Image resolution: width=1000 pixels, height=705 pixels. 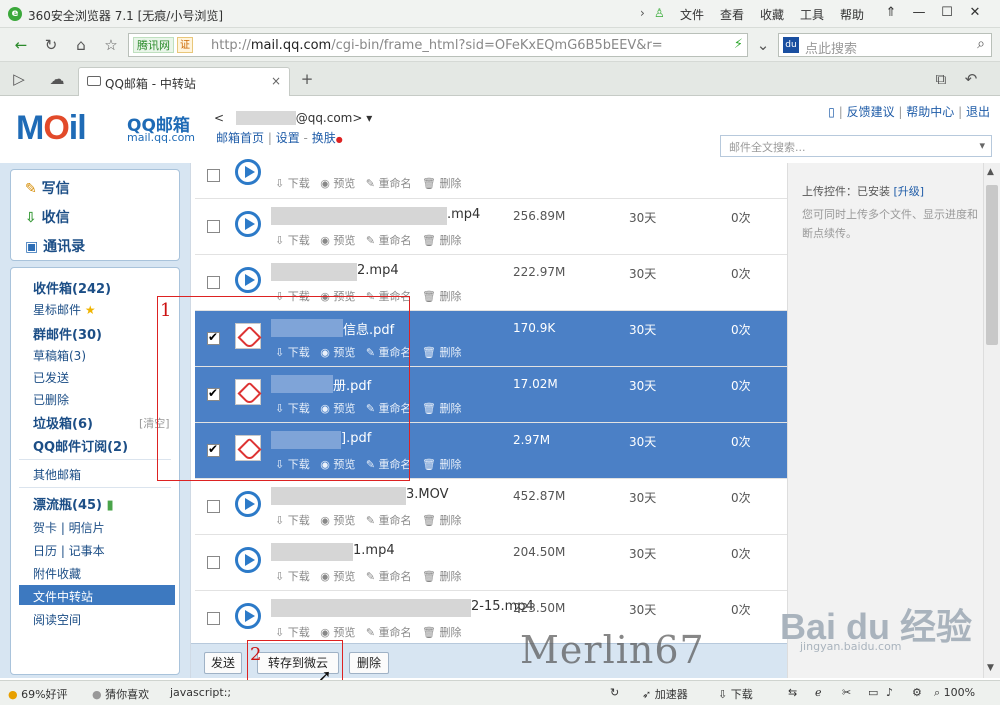 I want to click on nav-attachments: 附件收藏, so click(x=57, y=573).